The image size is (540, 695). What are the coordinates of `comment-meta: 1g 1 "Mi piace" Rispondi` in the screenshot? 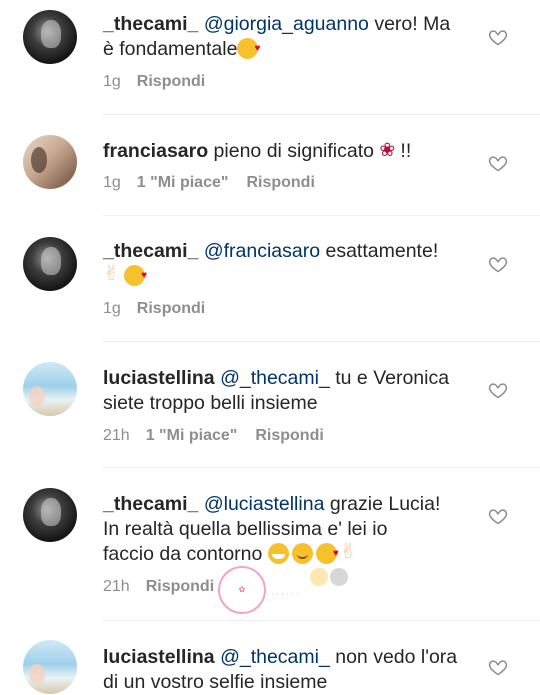 It's located at (218, 183).